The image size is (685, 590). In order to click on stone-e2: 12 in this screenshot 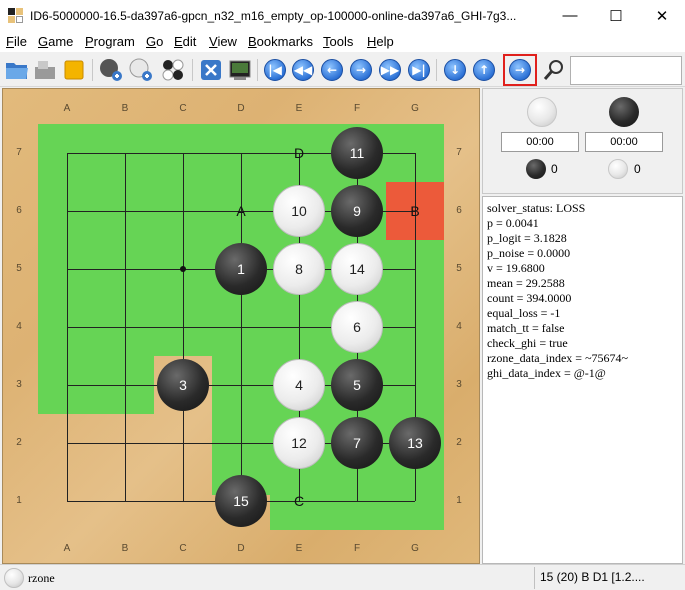, I will do `click(299, 443)`.